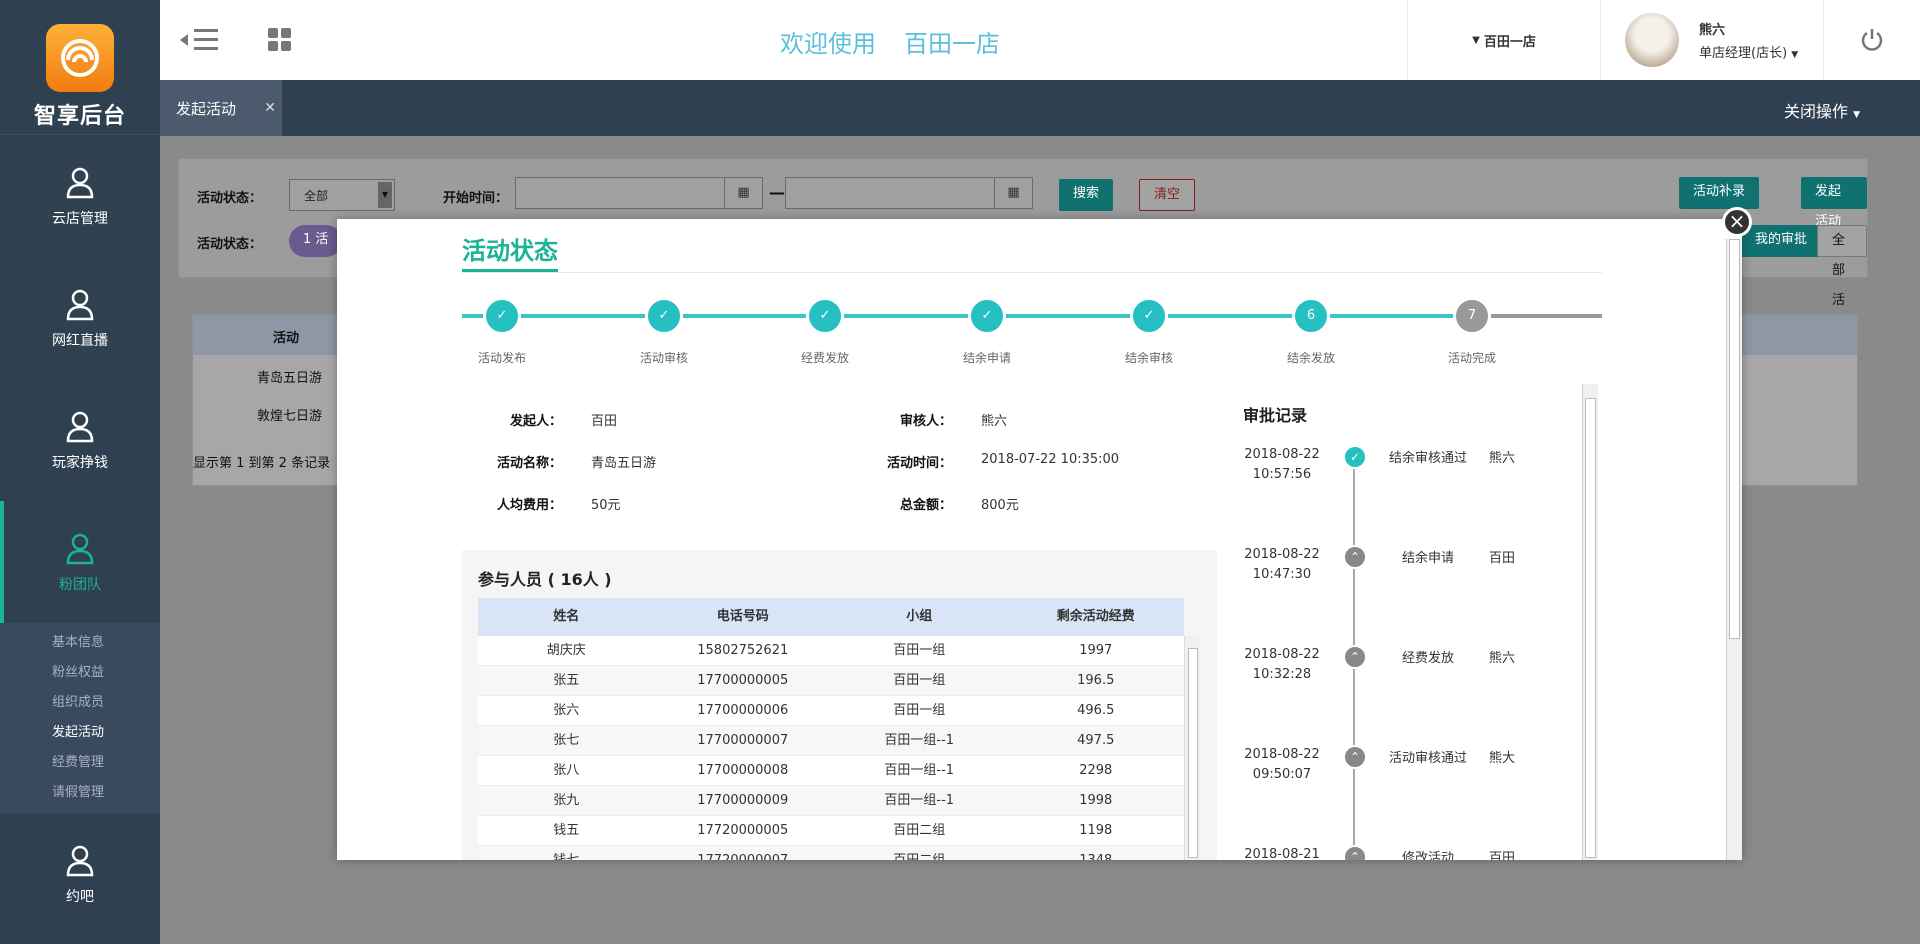  Describe the element at coordinates (831, 711) in the screenshot. I see `table-row: 张六 17700000006 百田一组 496.5` at that location.